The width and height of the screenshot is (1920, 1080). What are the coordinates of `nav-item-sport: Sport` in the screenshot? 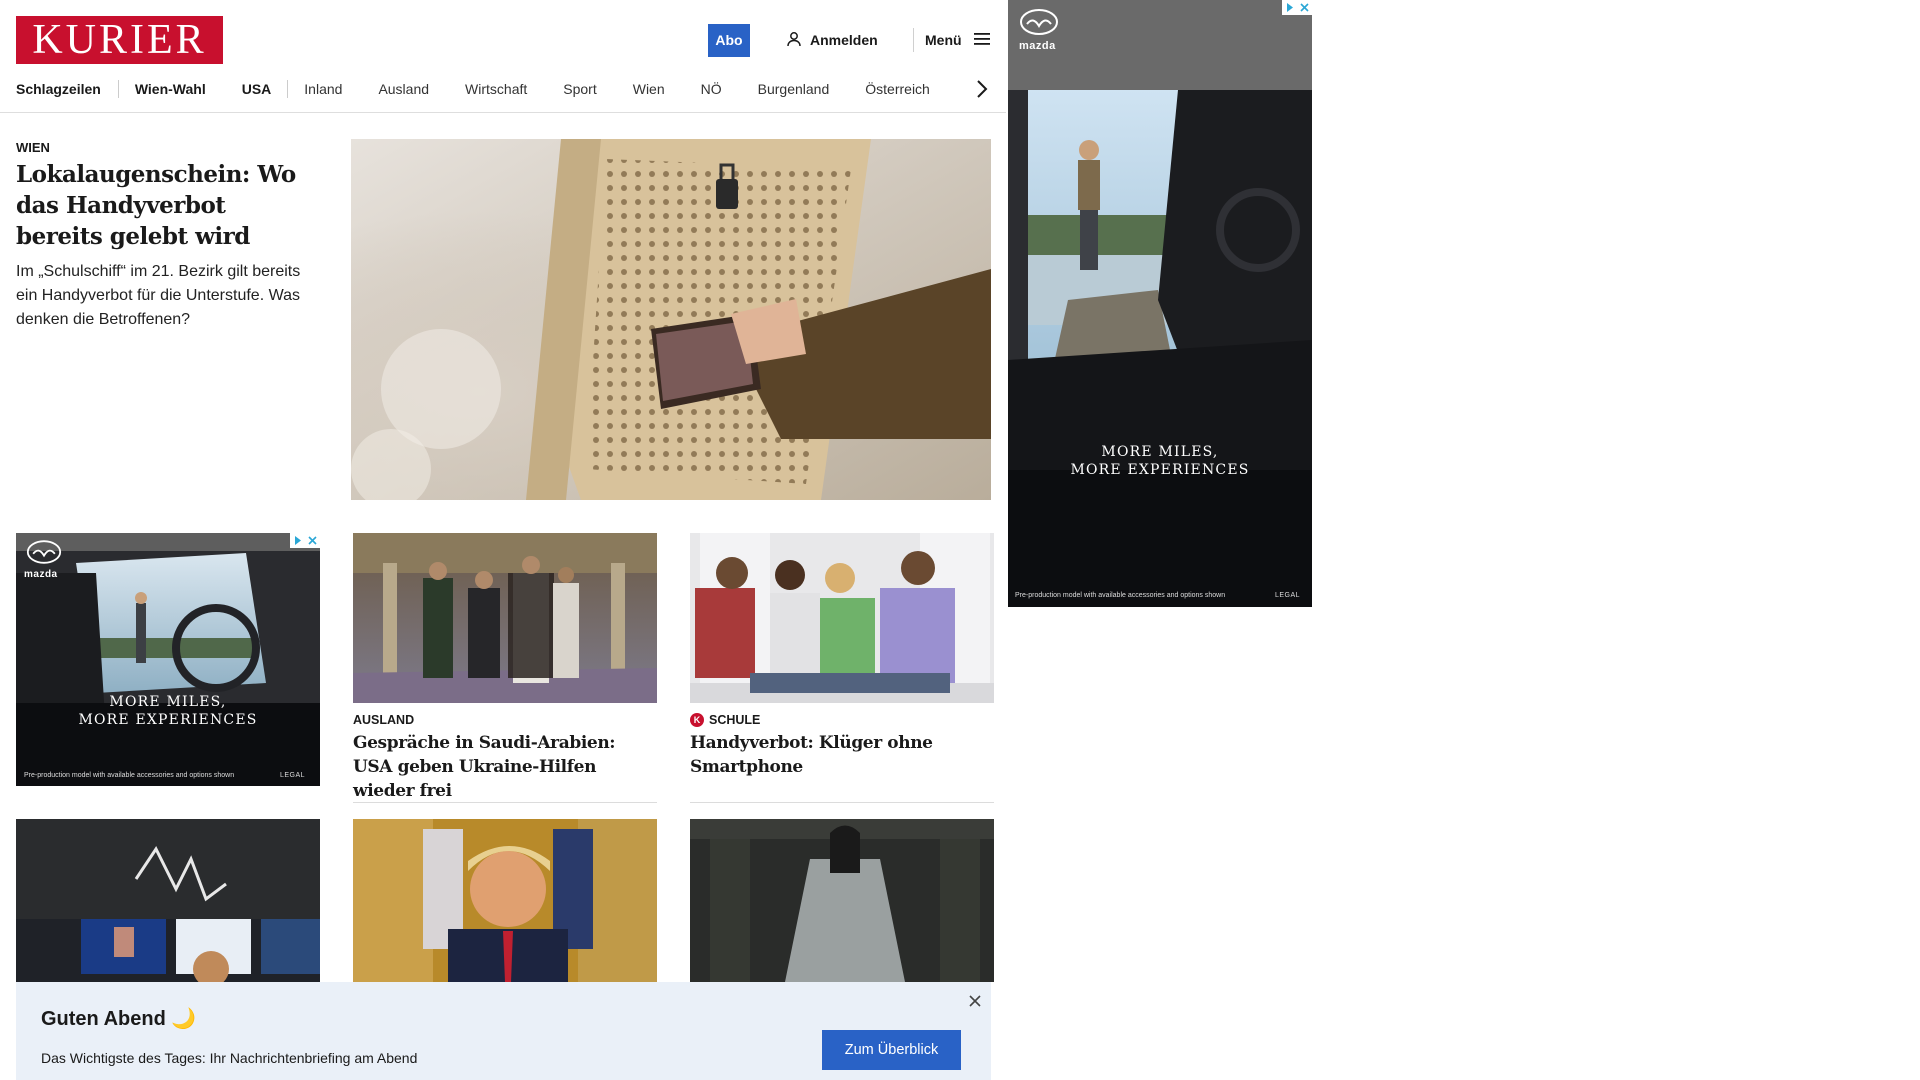 It's located at (579, 89).